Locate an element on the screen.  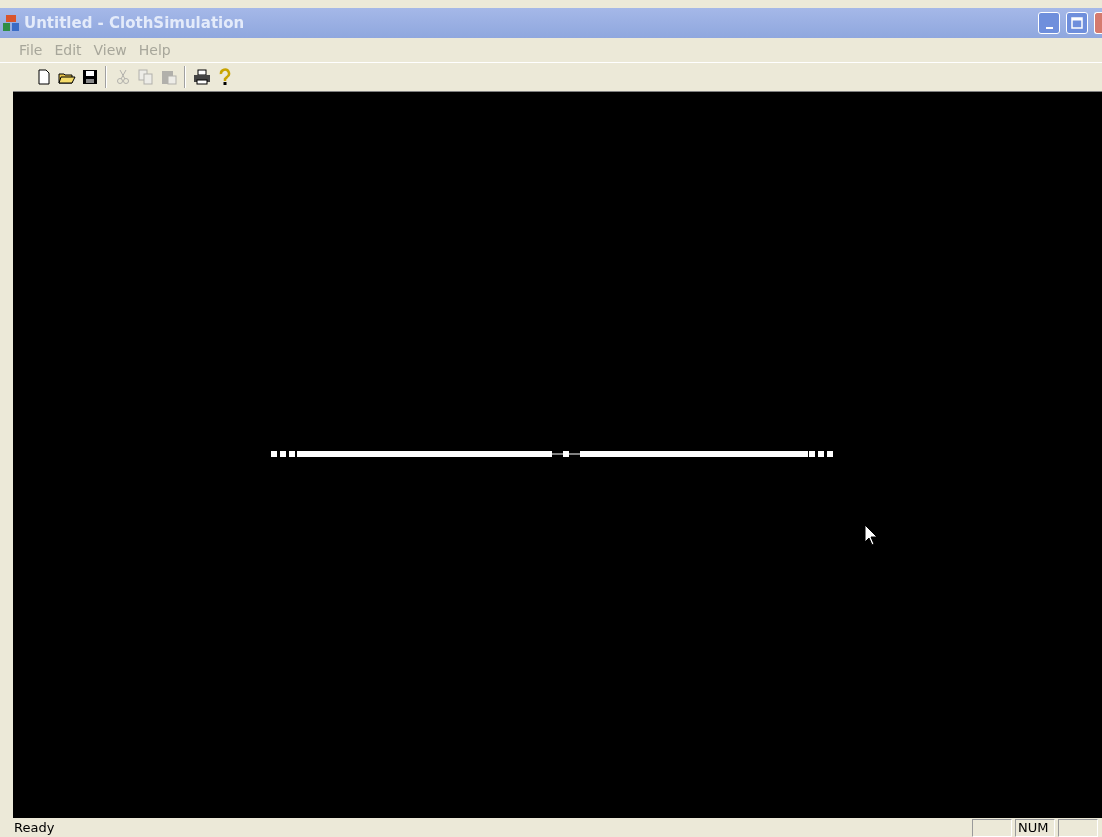
maximize-icon is located at coordinates (1077, 23).